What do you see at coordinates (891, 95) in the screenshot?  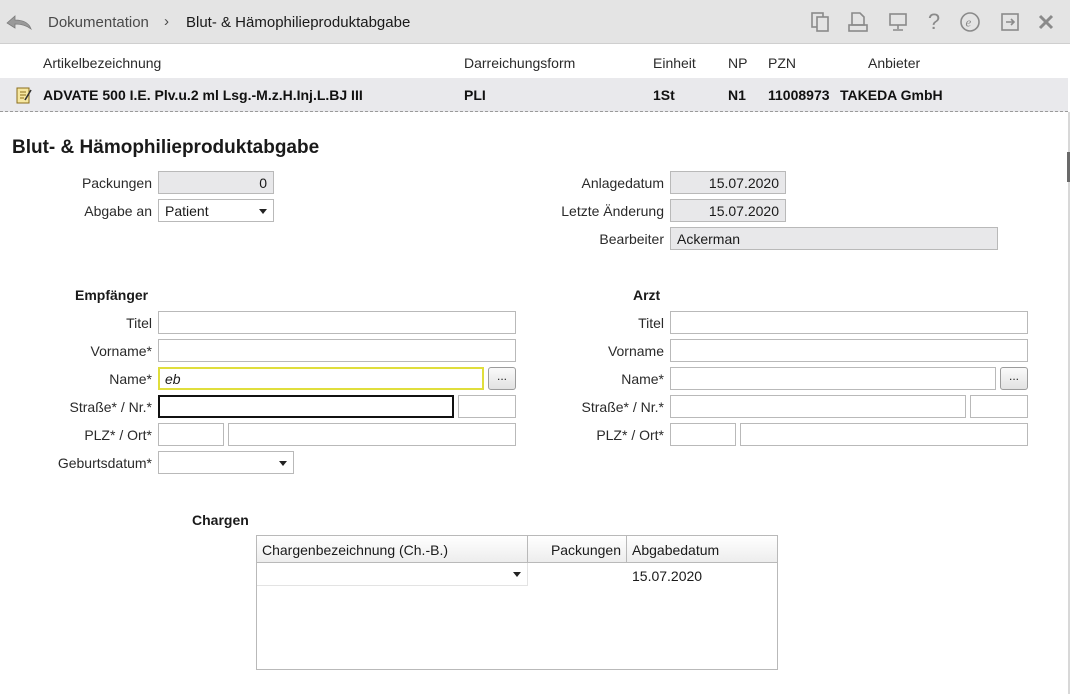 I see `article-supplier: TAKEDA GmbH` at bounding box center [891, 95].